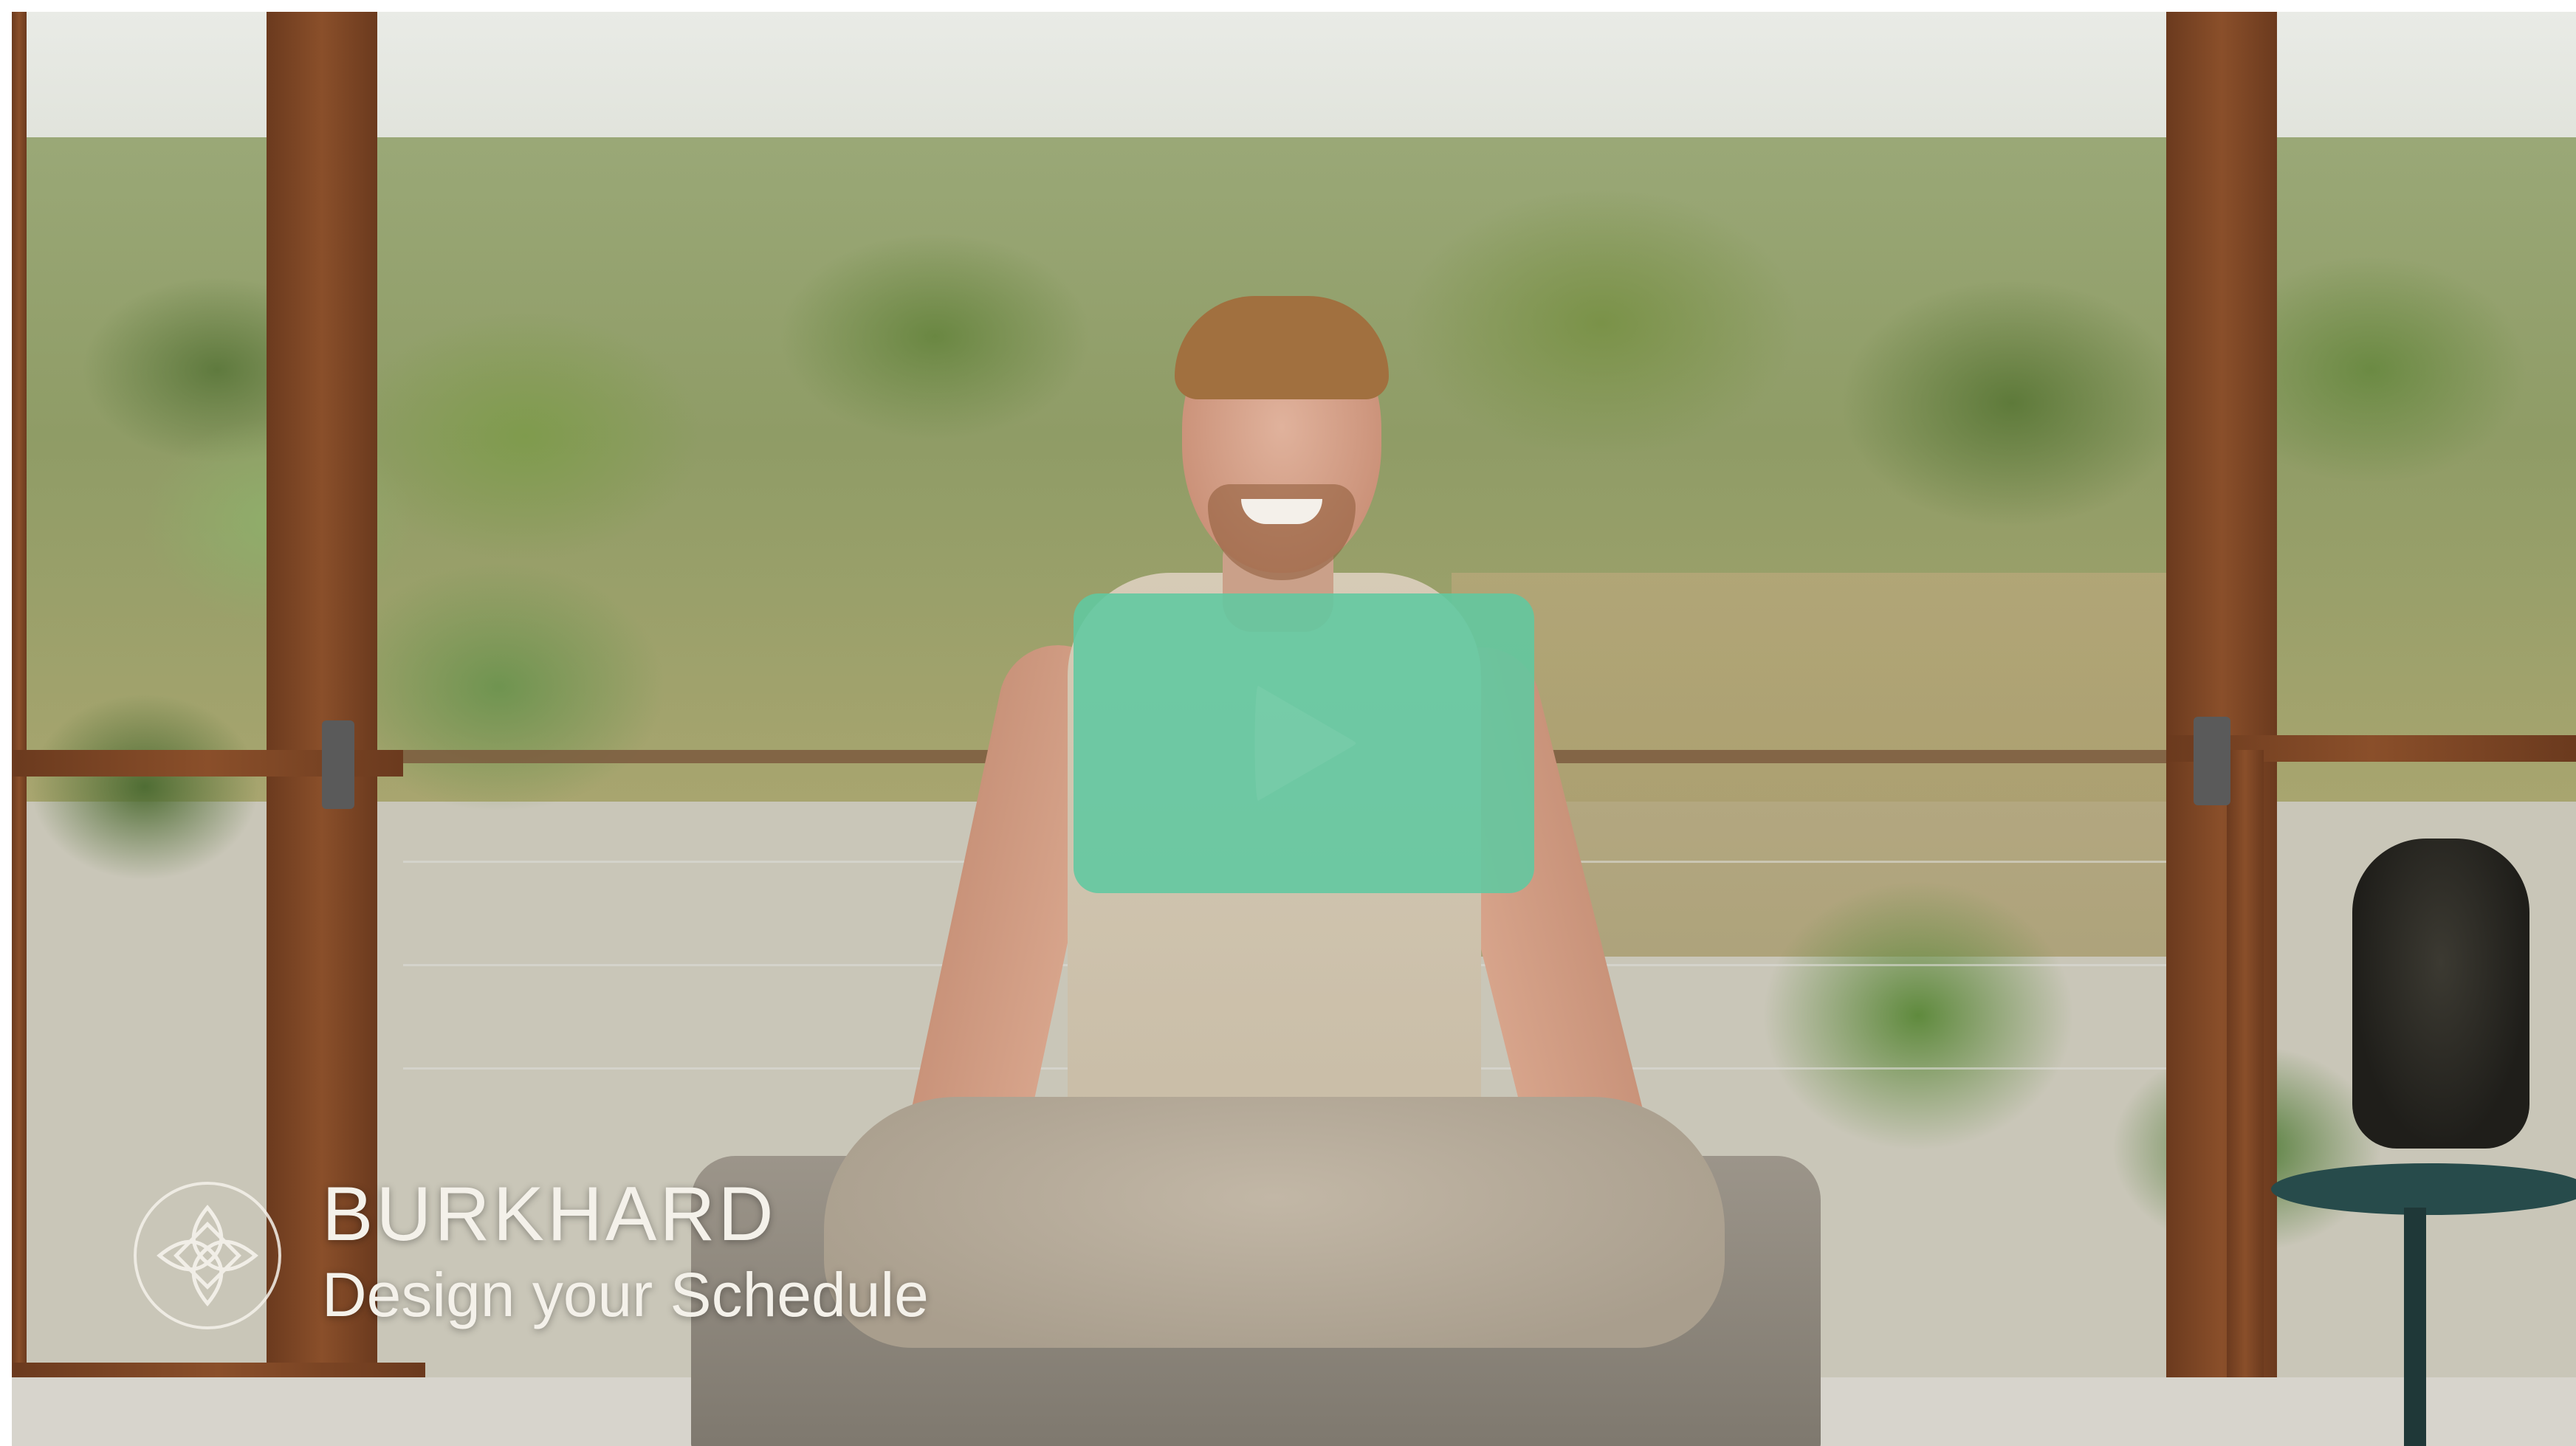 The image size is (2576, 1446). What do you see at coordinates (1281, 512) in the screenshot?
I see `person-smile` at bounding box center [1281, 512].